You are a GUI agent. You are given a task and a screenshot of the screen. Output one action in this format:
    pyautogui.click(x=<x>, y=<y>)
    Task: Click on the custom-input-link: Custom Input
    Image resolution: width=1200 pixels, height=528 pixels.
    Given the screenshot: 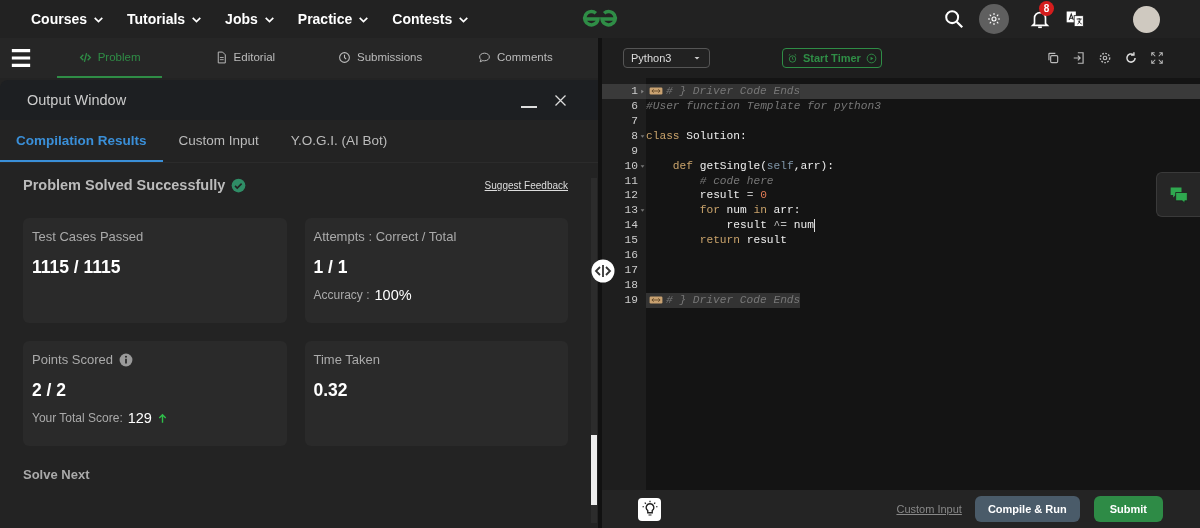 What is the action you would take?
    pyautogui.click(x=929, y=509)
    